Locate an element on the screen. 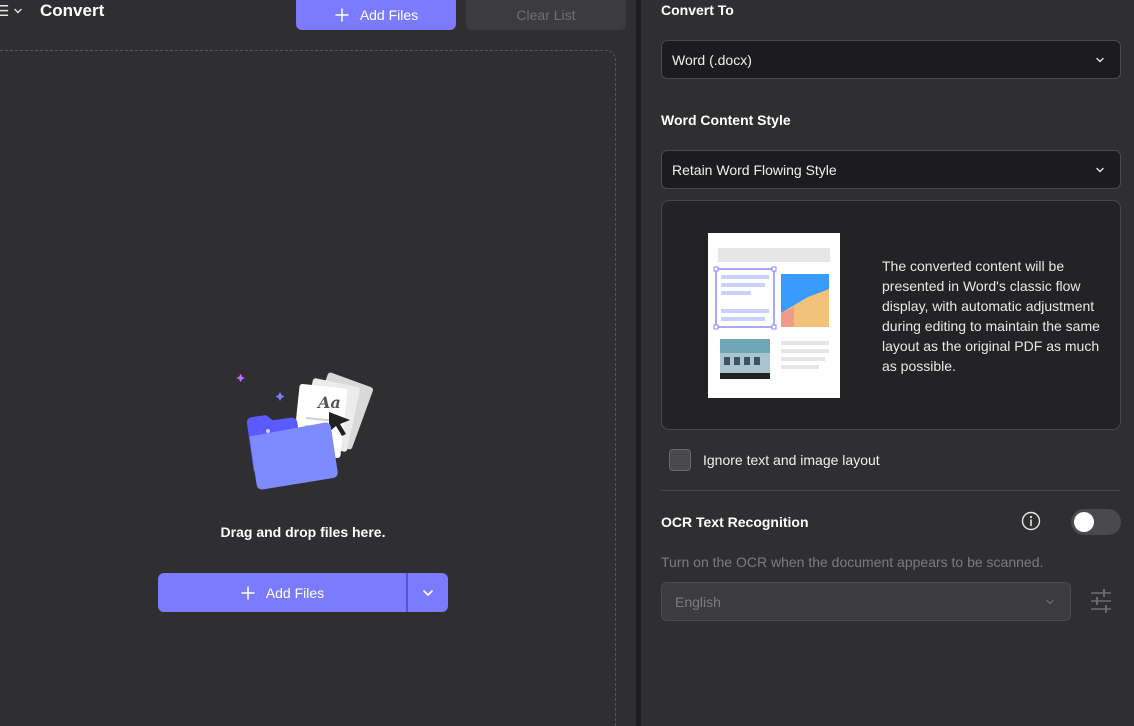  add-files-main-button: Add Files is located at coordinates (282, 592).